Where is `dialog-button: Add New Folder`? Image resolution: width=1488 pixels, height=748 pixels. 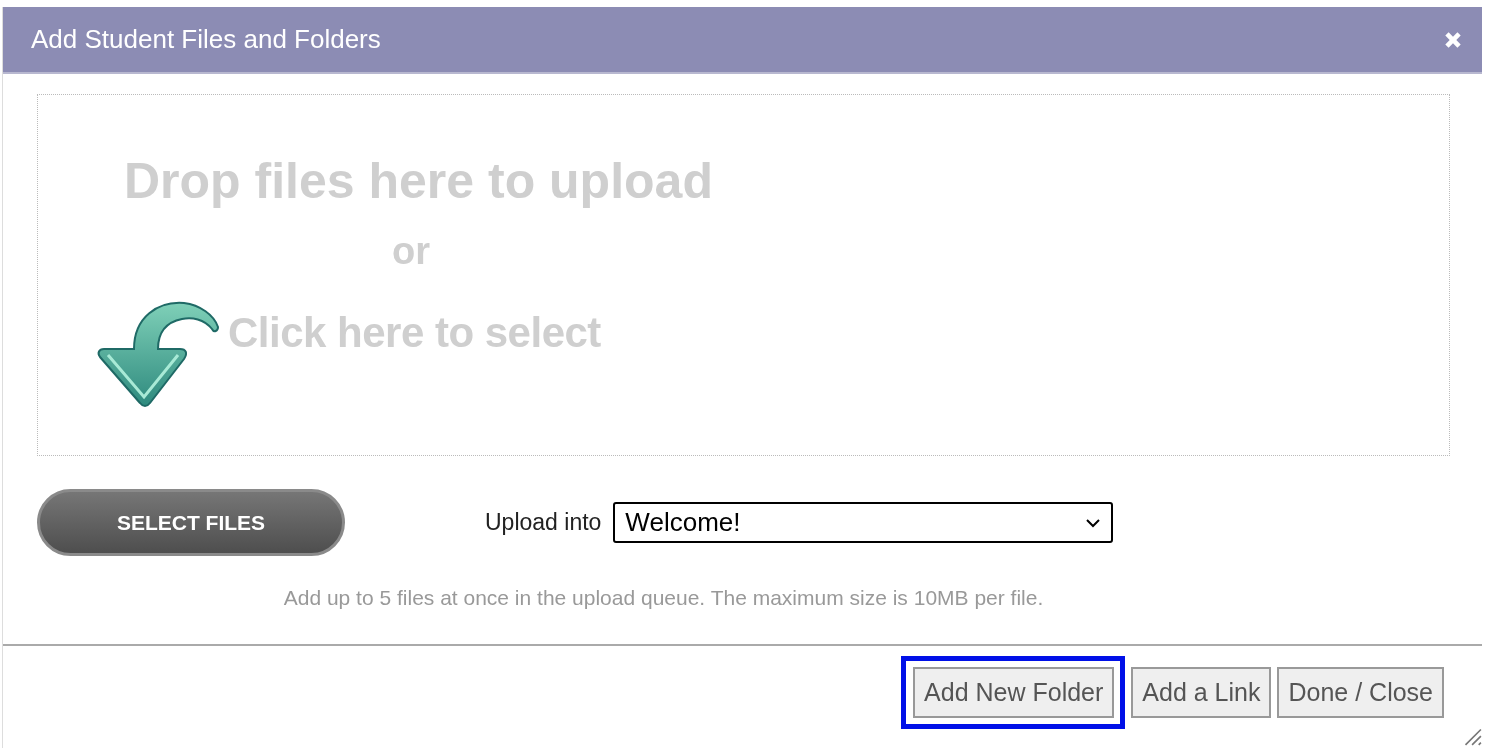
dialog-button: Add New Folder is located at coordinates (1014, 692).